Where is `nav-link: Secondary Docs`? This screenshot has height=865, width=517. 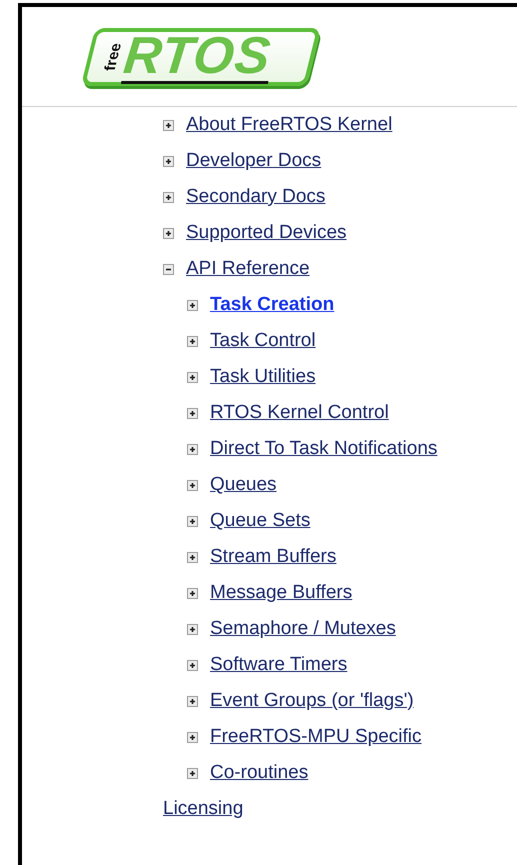 nav-link: Secondary Docs is located at coordinates (256, 197).